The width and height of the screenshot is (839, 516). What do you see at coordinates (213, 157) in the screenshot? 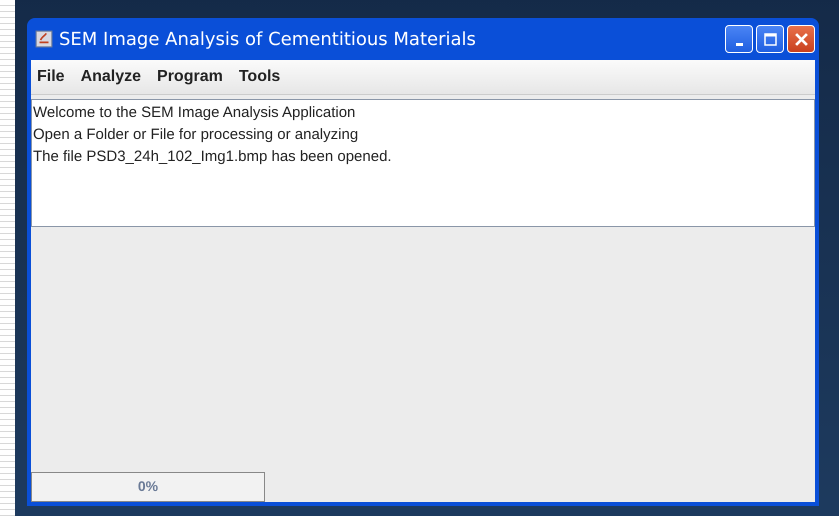
I see `log-line: The file PSD3_24h_102_Img1.bmp has been opened.` at bounding box center [213, 157].